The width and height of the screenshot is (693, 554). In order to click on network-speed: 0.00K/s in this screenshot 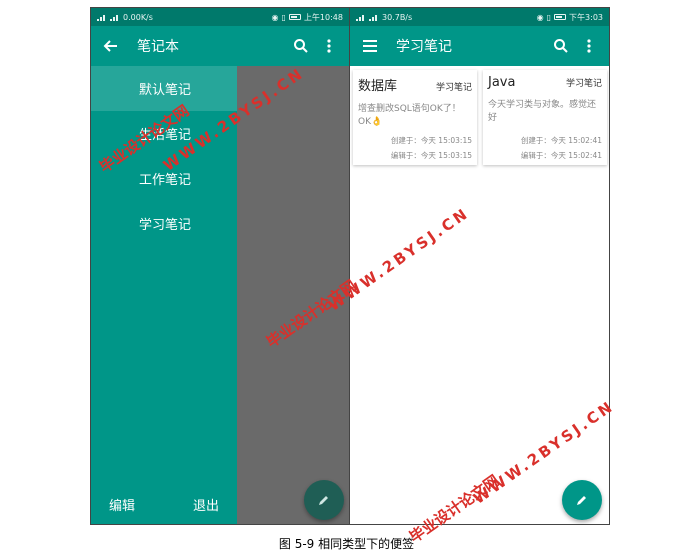, I will do `click(138, 17)`.